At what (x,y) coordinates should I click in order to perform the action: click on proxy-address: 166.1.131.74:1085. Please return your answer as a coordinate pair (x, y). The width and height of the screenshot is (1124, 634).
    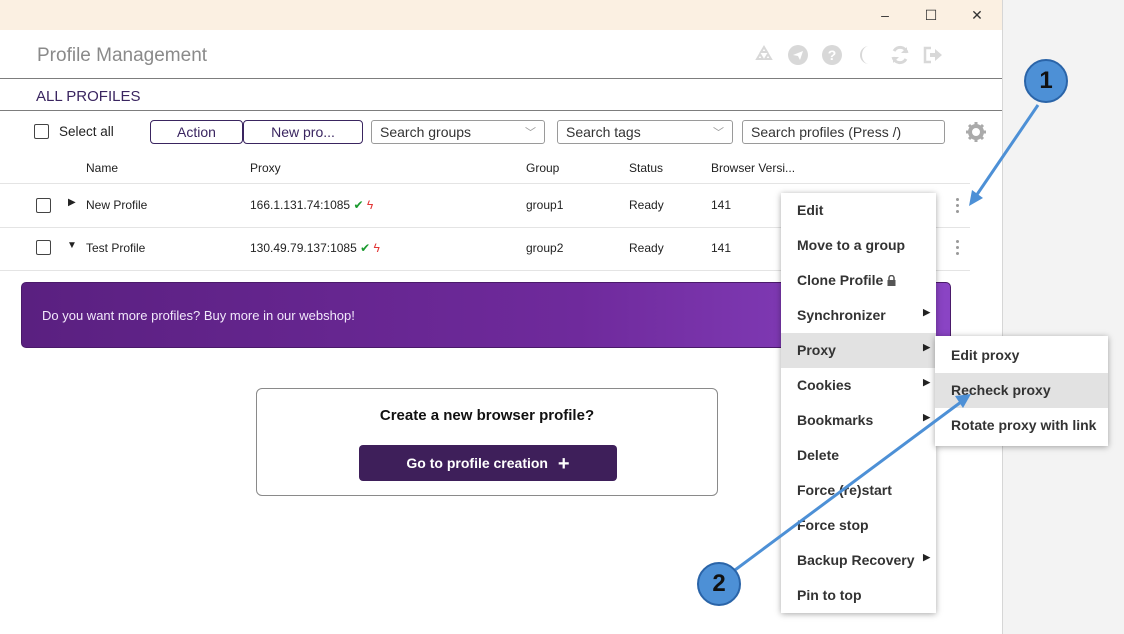
    Looking at the image, I should click on (300, 205).